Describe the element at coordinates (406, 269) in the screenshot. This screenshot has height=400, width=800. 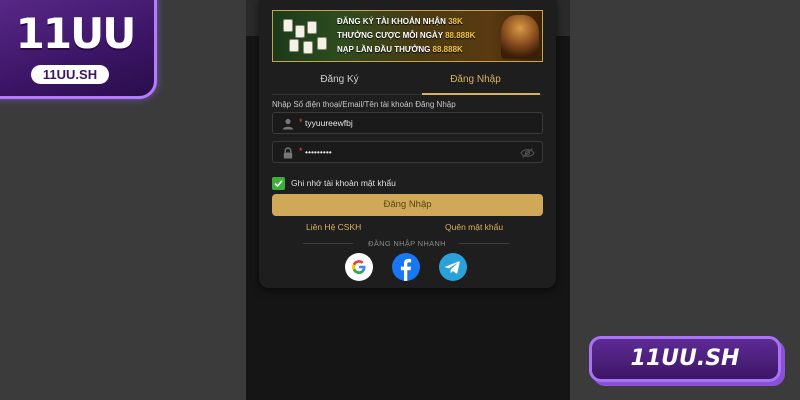
I see `facebook-icon` at that location.